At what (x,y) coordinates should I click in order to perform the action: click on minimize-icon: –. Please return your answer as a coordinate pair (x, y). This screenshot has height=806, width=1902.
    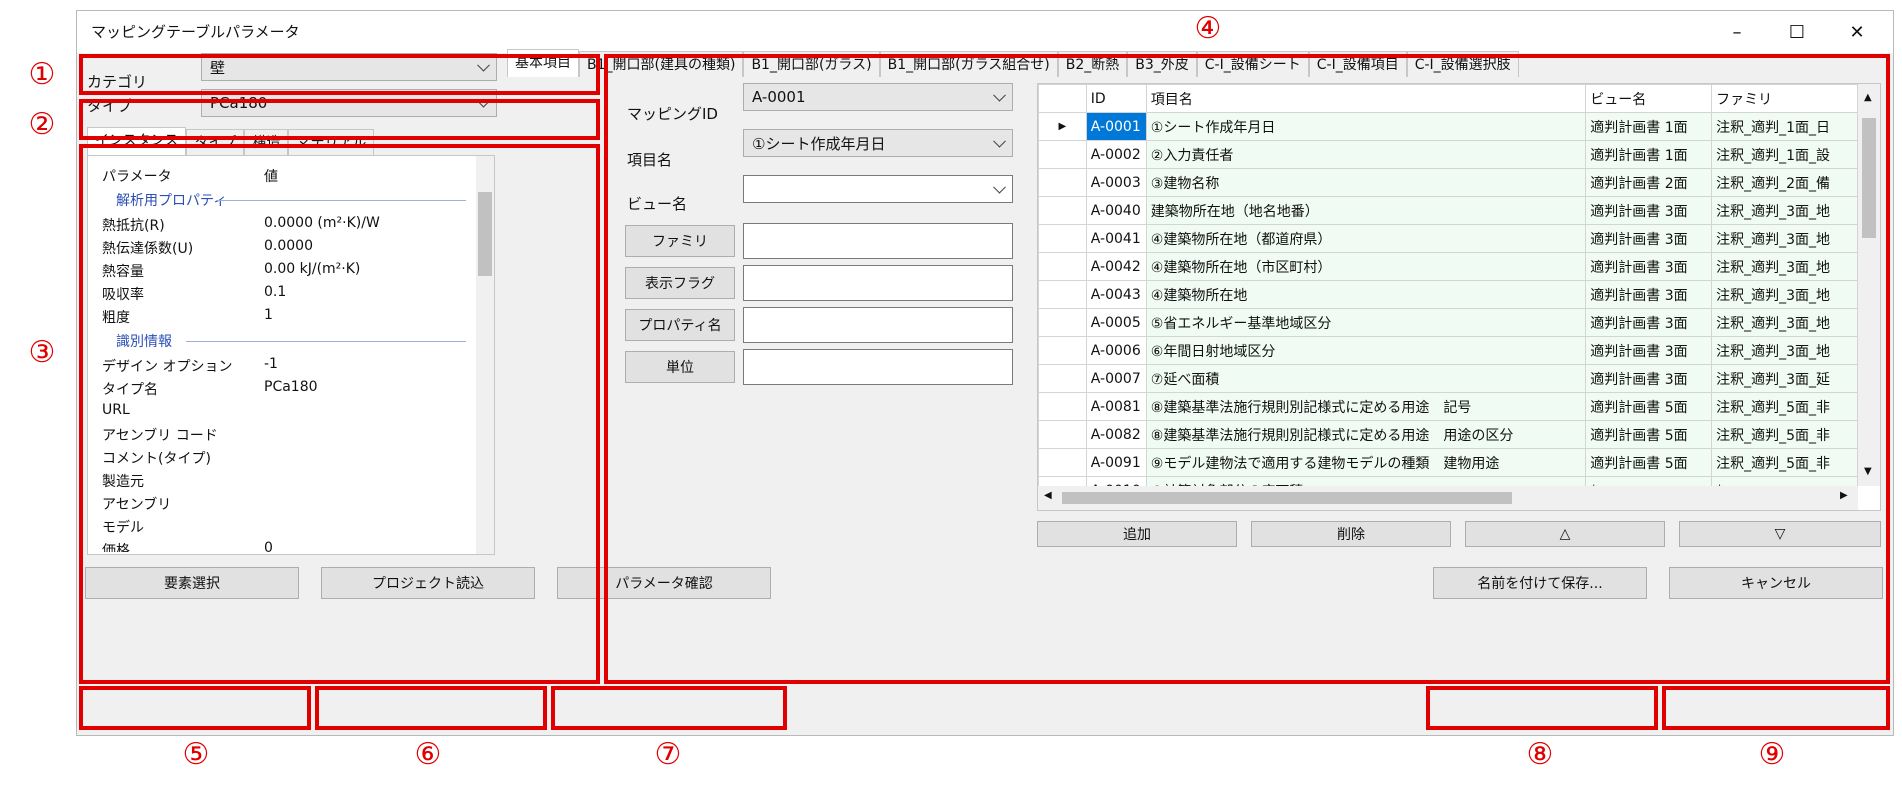
    Looking at the image, I should click on (1737, 32).